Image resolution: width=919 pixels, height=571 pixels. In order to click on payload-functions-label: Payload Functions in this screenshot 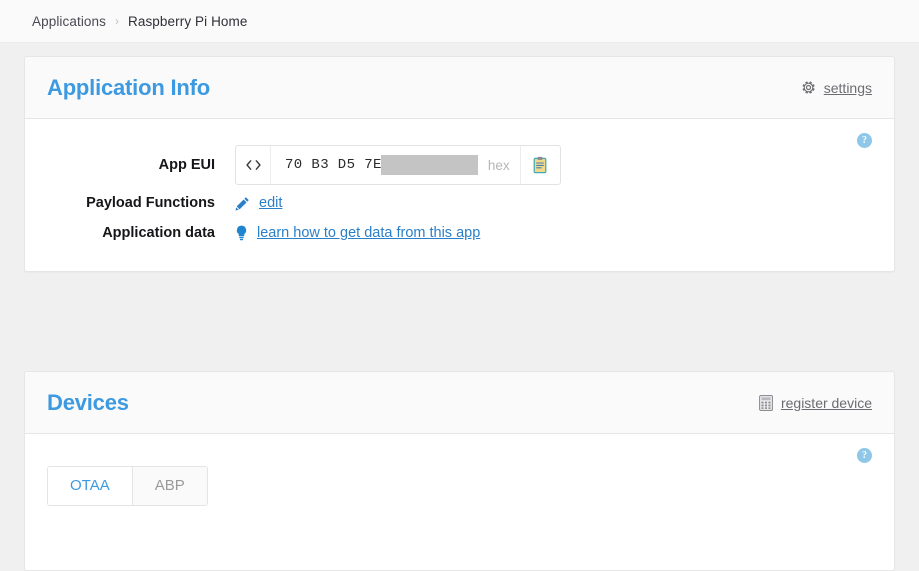, I will do `click(150, 203)`.